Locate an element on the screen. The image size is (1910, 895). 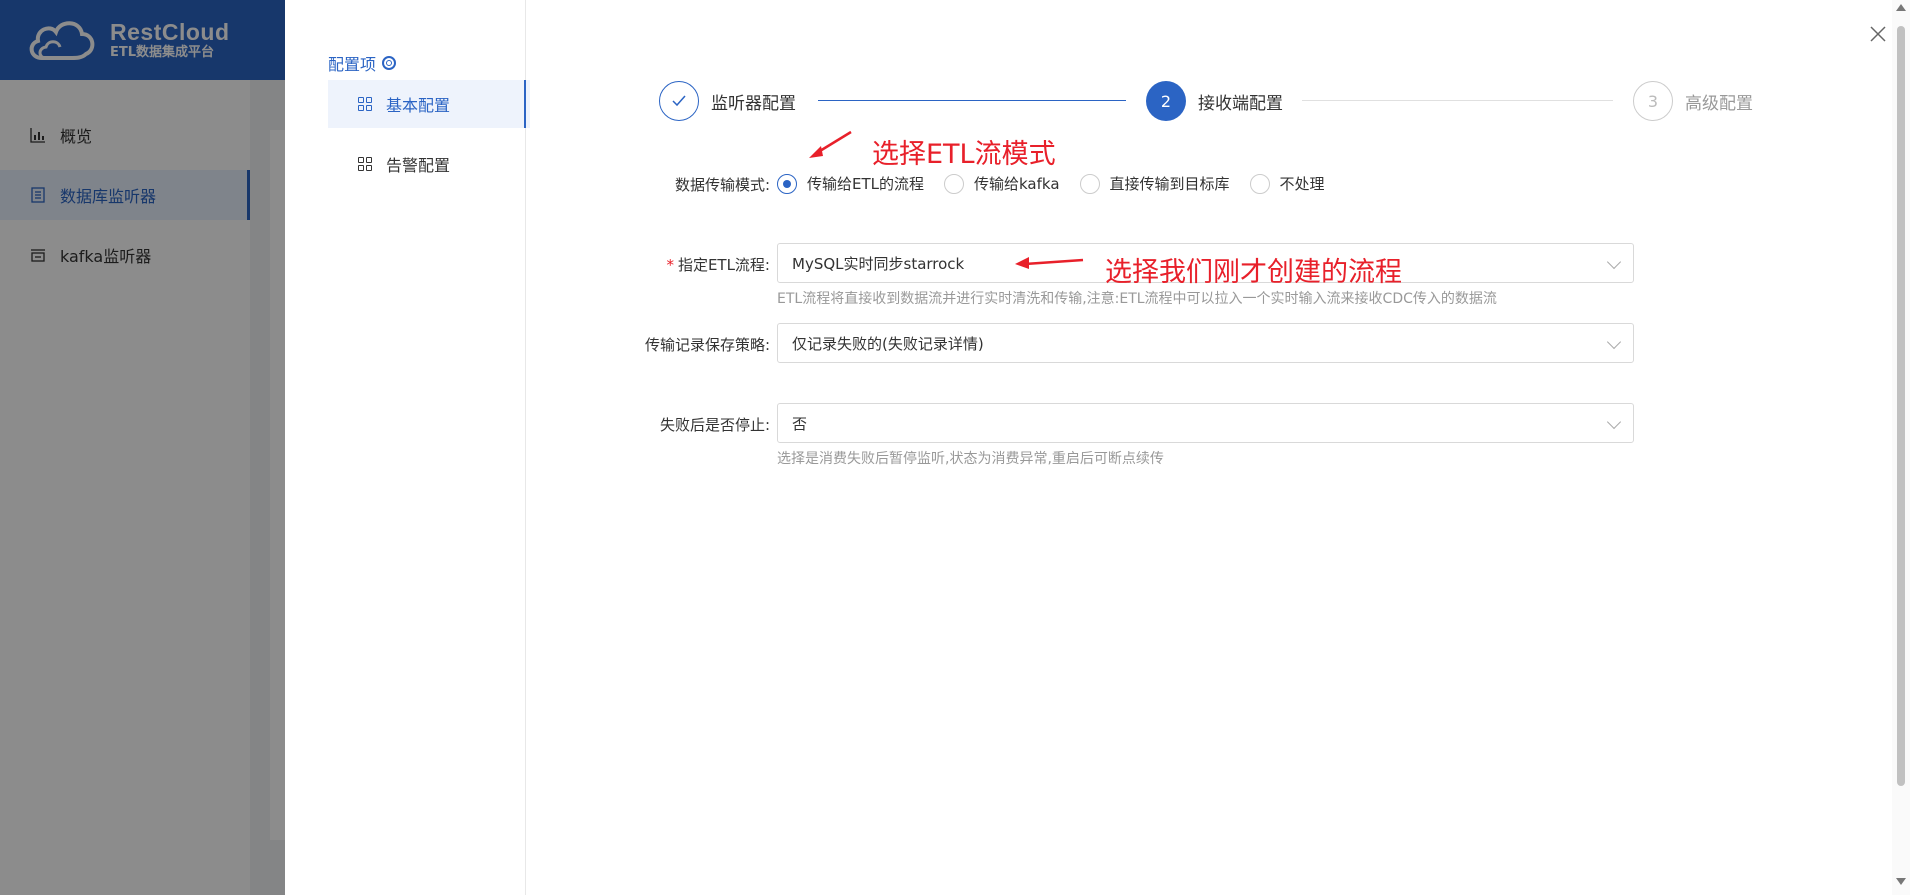
menu-item-basic-config: 基本配置 is located at coordinates (429, 104).